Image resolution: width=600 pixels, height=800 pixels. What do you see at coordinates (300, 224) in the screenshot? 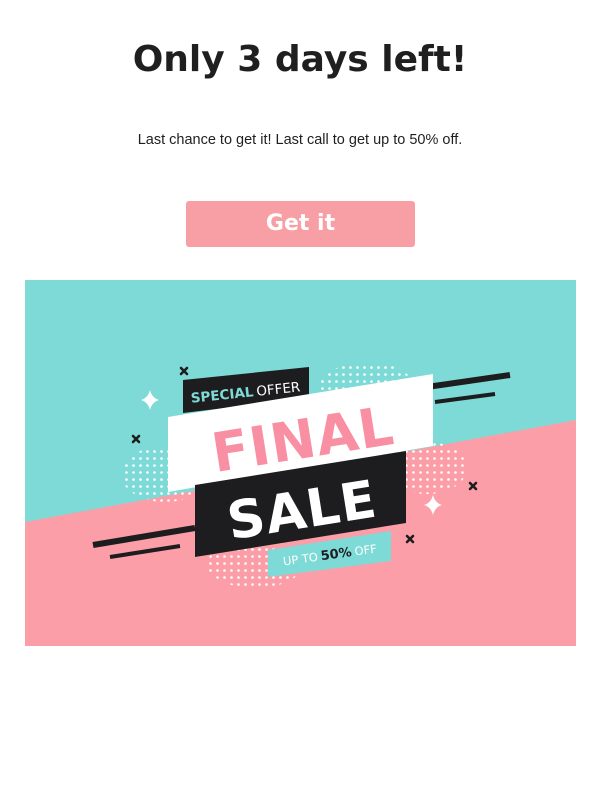
I see `get-it-button: Get it` at bounding box center [300, 224].